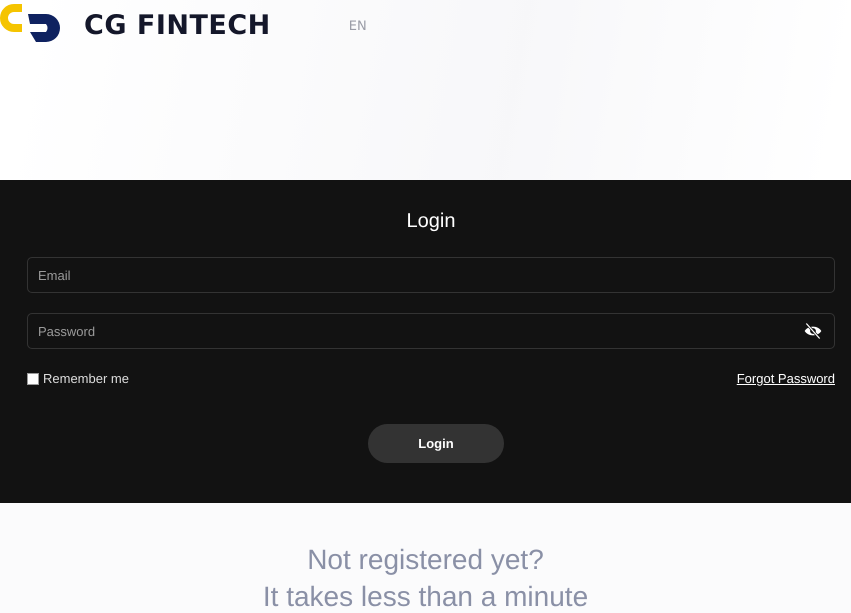 The height and width of the screenshot is (613, 851). I want to click on login-title: Login, so click(431, 221).